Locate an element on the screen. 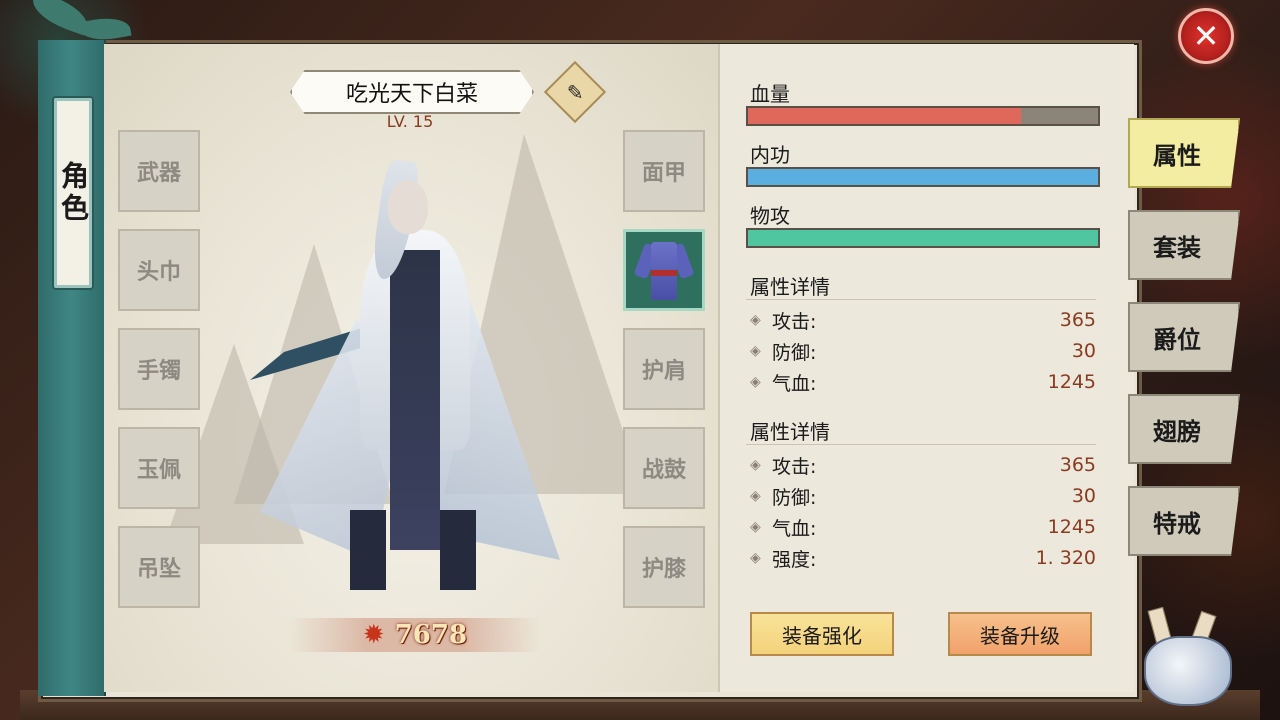 This screenshot has width=1280, height=720. flame-icon: ✹ is located at coordinates (373, 635).